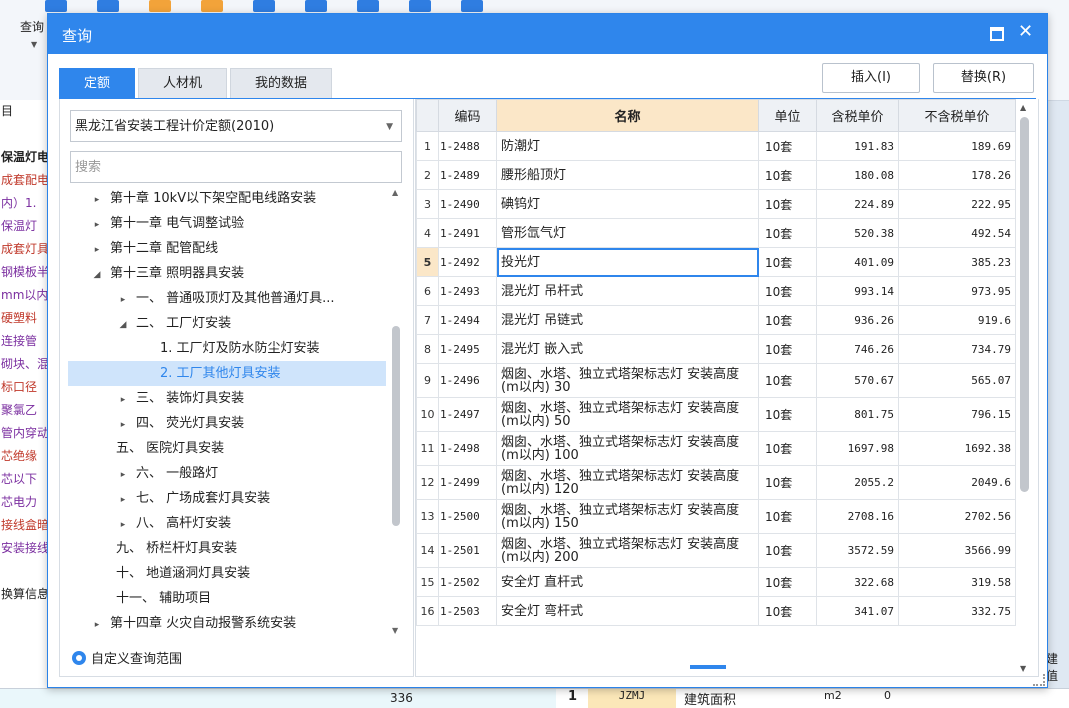 This screenshot has height=708, width=1069. I want to click on row-name: 混光灯 吊链式, so click(627, 320).